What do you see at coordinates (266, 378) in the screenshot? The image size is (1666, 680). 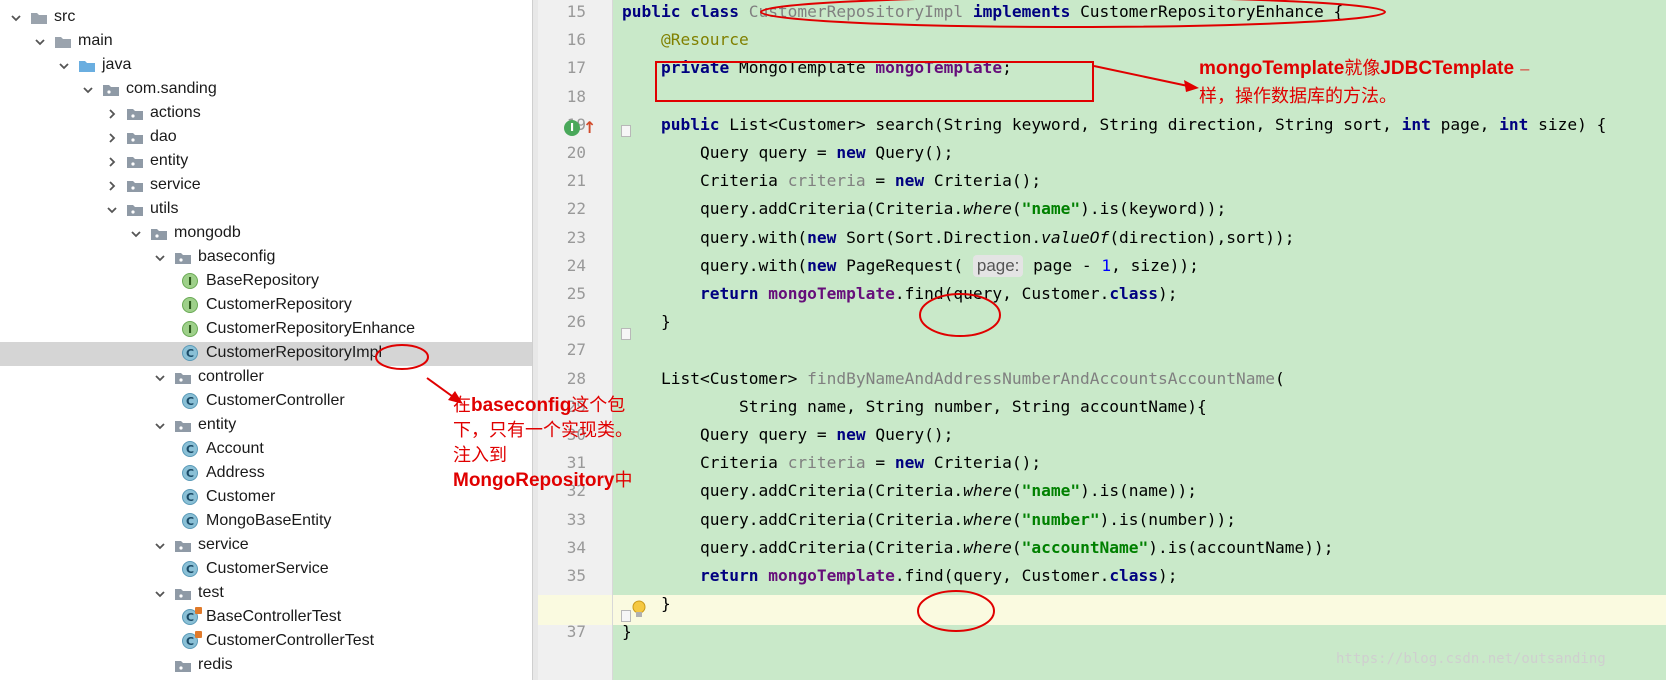 I see `tree-item: controller` at bounding box center [266, 378].